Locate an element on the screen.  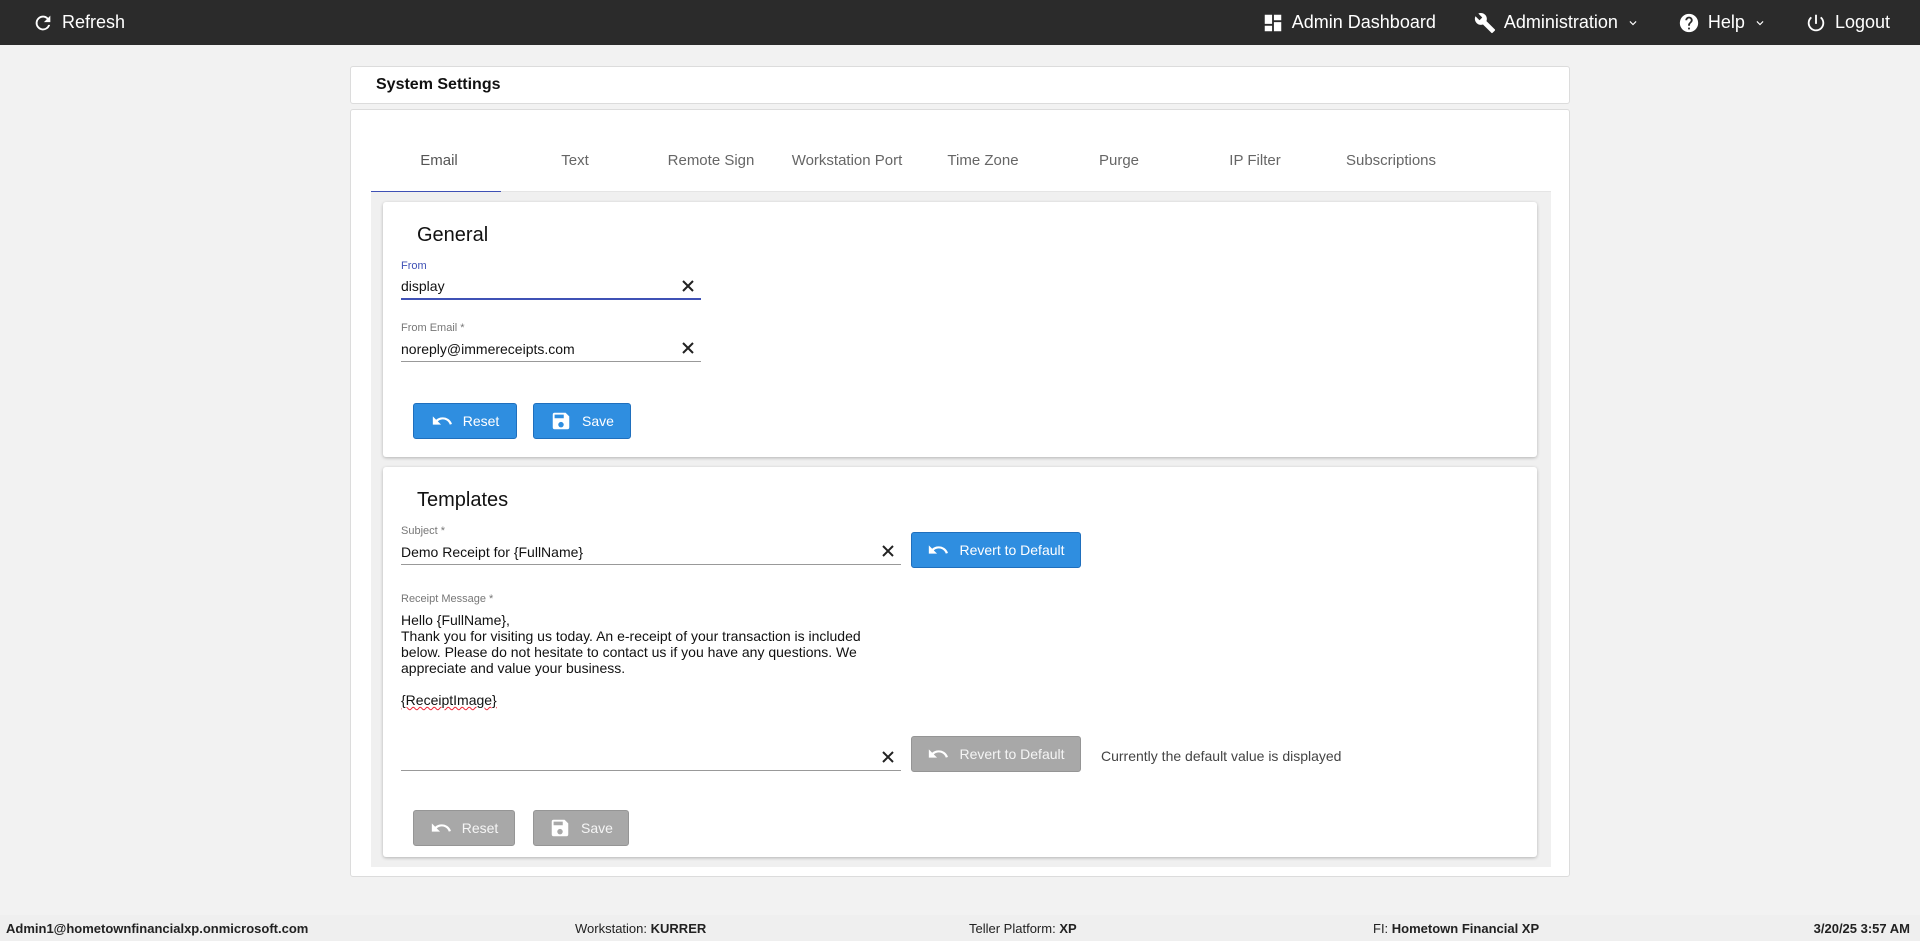
templates-save-button: Save is located at coordinates (581, 828).